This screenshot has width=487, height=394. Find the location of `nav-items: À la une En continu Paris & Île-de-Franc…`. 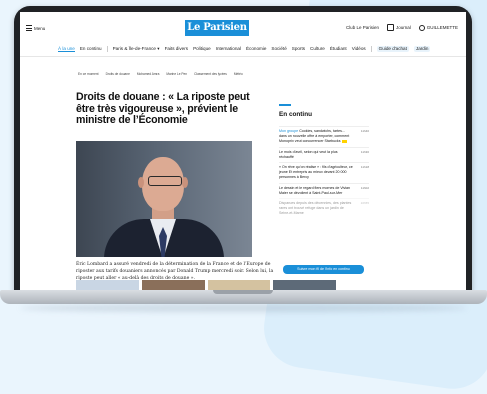

nav-items: À la une En continu Paris & Île-de-Franc… is located at coordinates (244, 49).